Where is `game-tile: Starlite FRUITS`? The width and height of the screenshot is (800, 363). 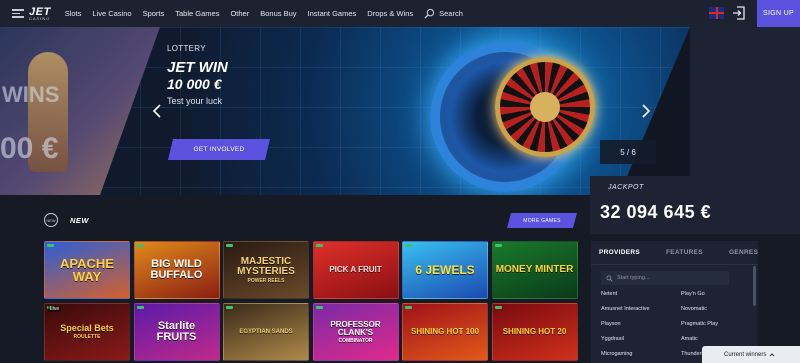 game-tile: Starlite FRUITS is located at coordinates (176, 332).